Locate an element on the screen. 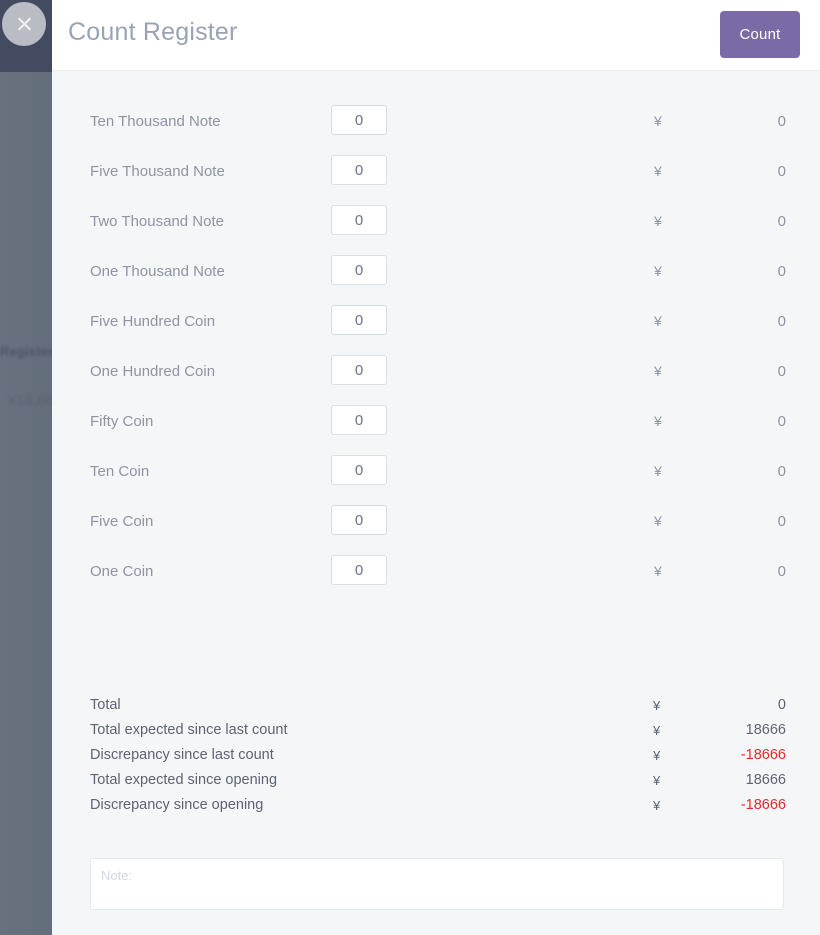 The width and height of the screenshot is (820, 935). note-input is located at coordinates (437, 884).